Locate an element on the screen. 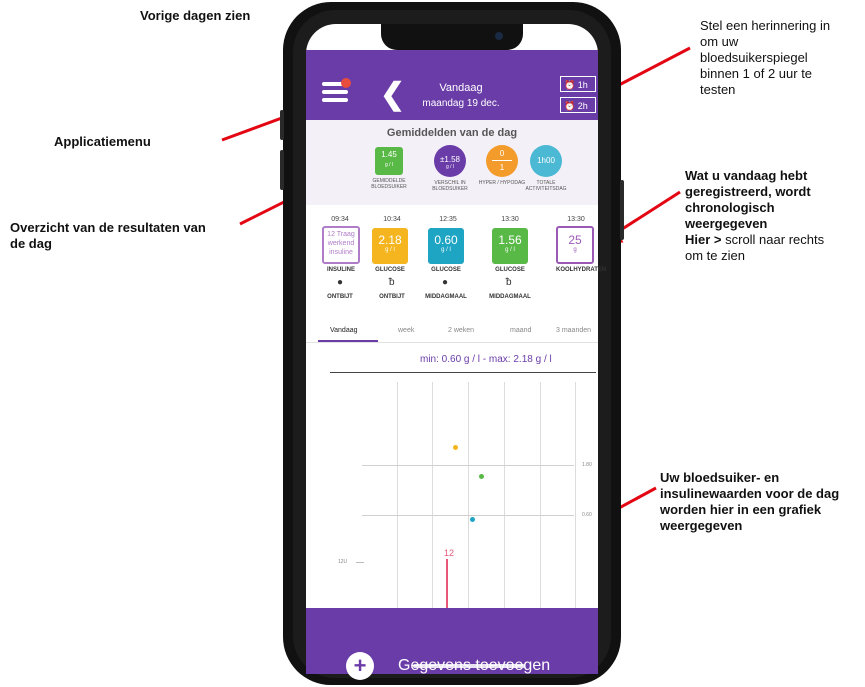 The image size is (865, 687). camera-icon is located at coordinates (499, 36).